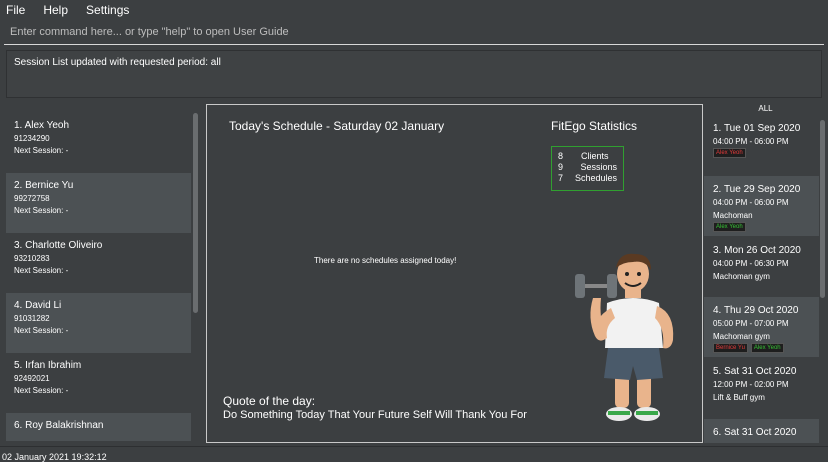 The height and width of the screenshot is (462, 828). Describe the element at coordinates (624, 337) in the screenshot. I see `bodybuilder-mascot-icon` at that location.